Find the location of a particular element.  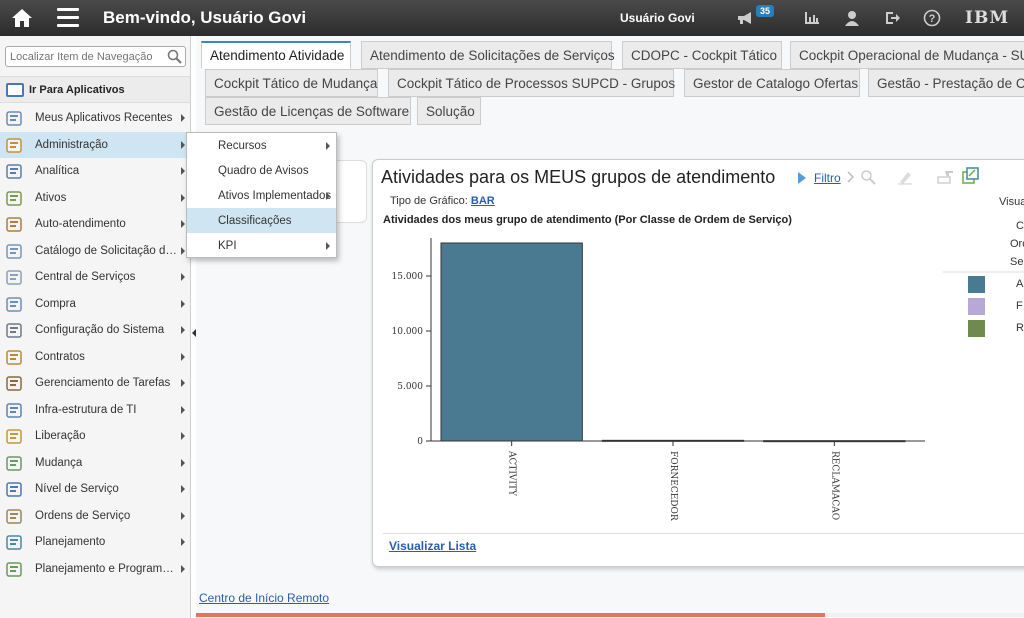

sidebar-item: Liberação is located at coordinates (95, 436).